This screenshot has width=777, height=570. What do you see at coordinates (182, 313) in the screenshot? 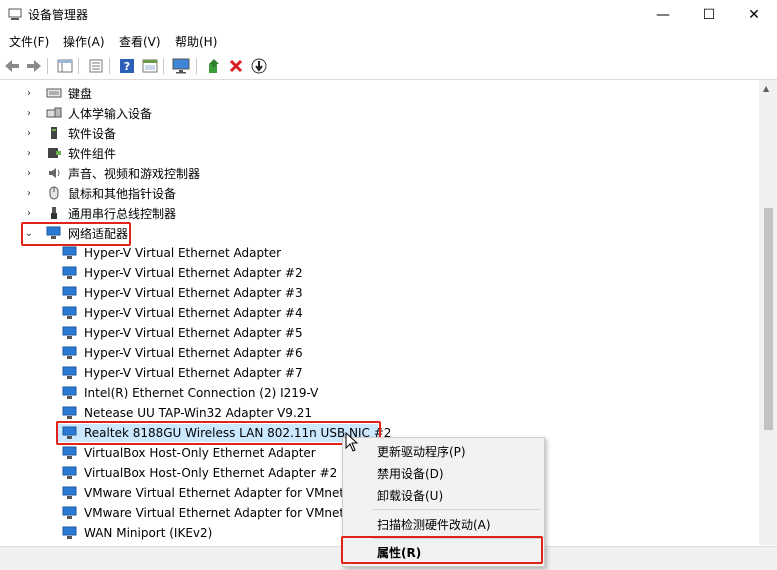
I see `adapter-item: Hyper-V Virtual Ethernet Adapter #4` at bounding box center [182, 313].